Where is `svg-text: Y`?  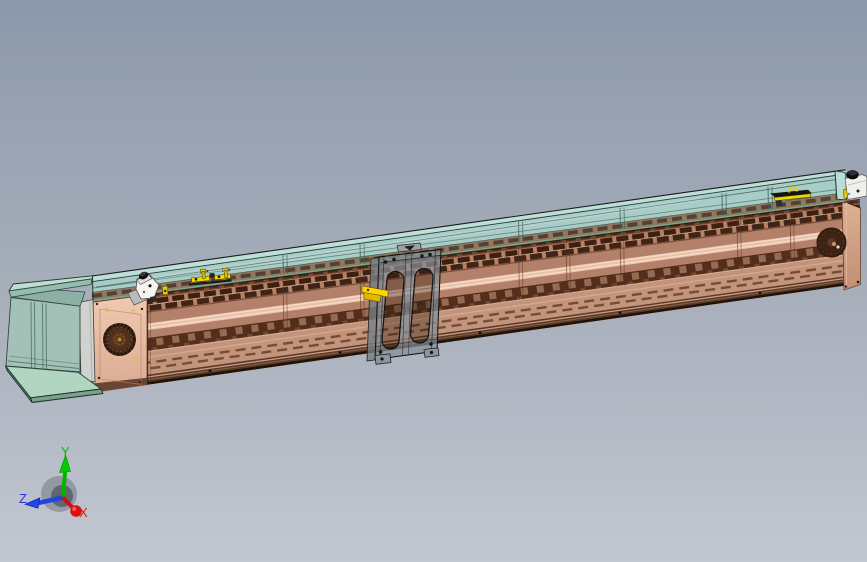
svg-text: Y is located at coordinates (65, 451).